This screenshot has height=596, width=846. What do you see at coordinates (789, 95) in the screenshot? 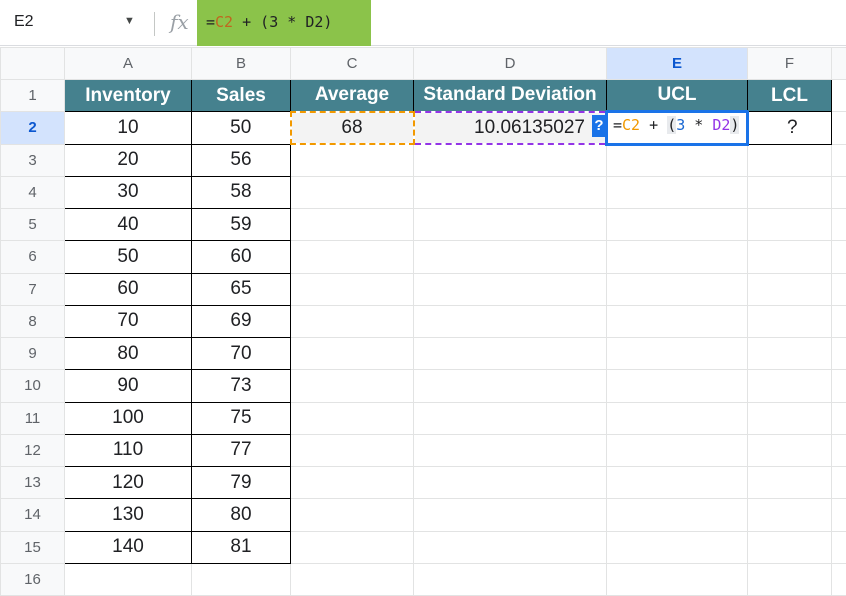
I see `header-lcl: LCL` at bounding box center [789, 95].